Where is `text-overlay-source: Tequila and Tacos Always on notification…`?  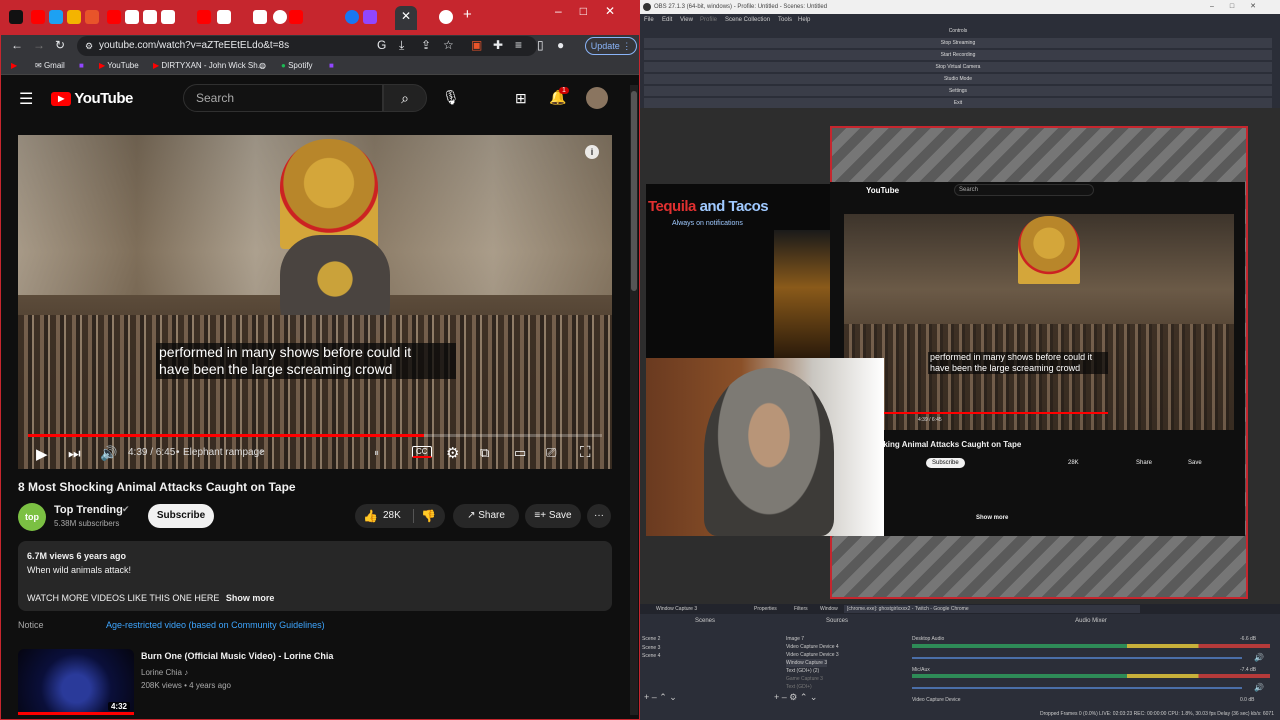 text-overlay-source: Tequila and Tacos Always on notification… is located at coordinates (738, 271).